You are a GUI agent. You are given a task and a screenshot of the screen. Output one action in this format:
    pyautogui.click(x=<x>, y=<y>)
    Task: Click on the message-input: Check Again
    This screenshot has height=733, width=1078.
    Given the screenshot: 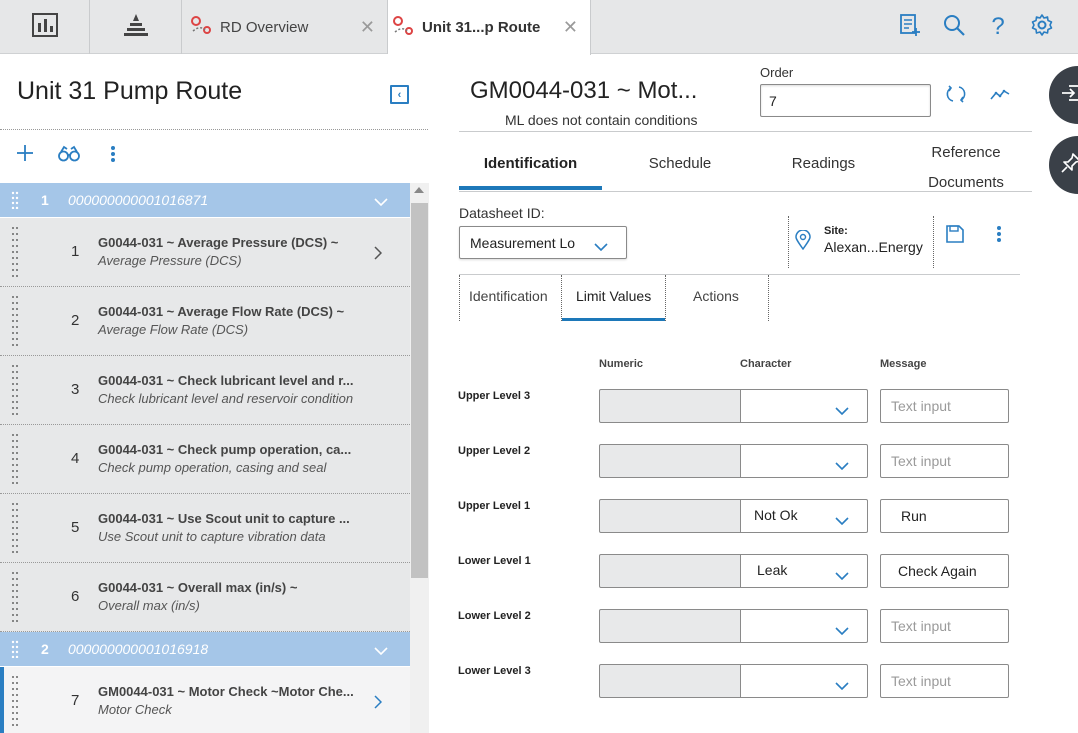 What is the action you would take?
    pyautogui.click(x=944, y=571)
    